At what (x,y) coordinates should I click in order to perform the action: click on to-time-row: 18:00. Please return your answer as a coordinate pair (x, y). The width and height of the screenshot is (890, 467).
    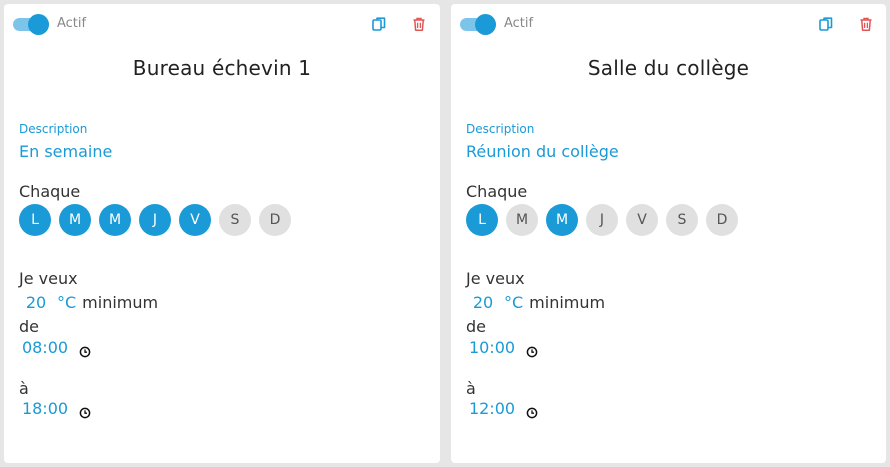
    Looking at the image, I should click on (55, 408).